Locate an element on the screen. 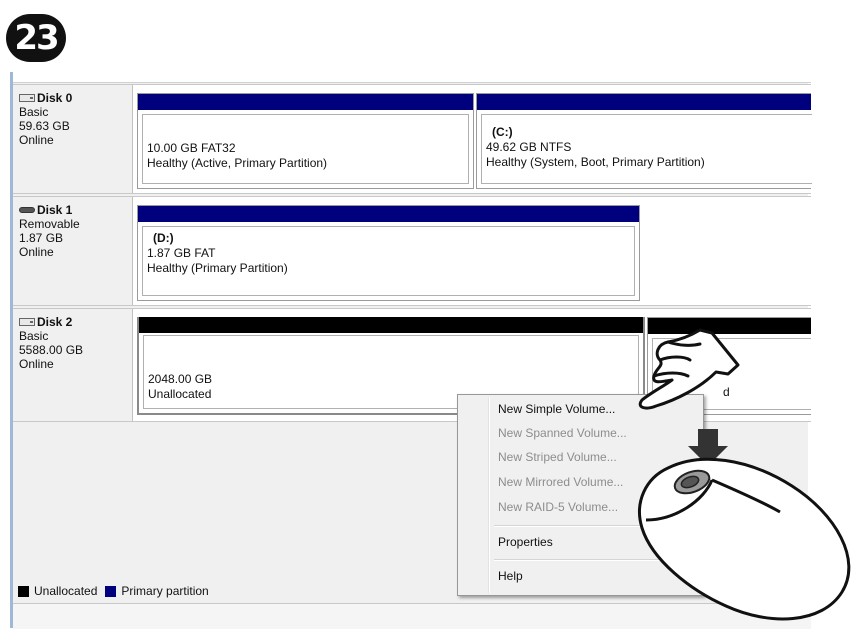  pointing-hand-icon is located at coordinates (689, 369).